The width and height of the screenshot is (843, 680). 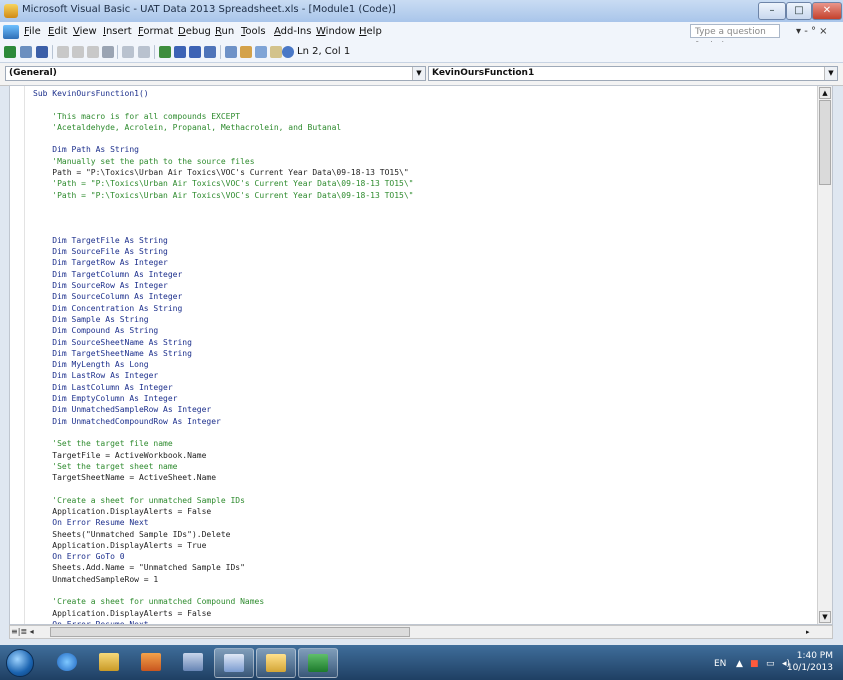 What do you see at coordinates (772, 11) in the screenshot?
I see `minimize-button: –` at bounding box center [772, 11].